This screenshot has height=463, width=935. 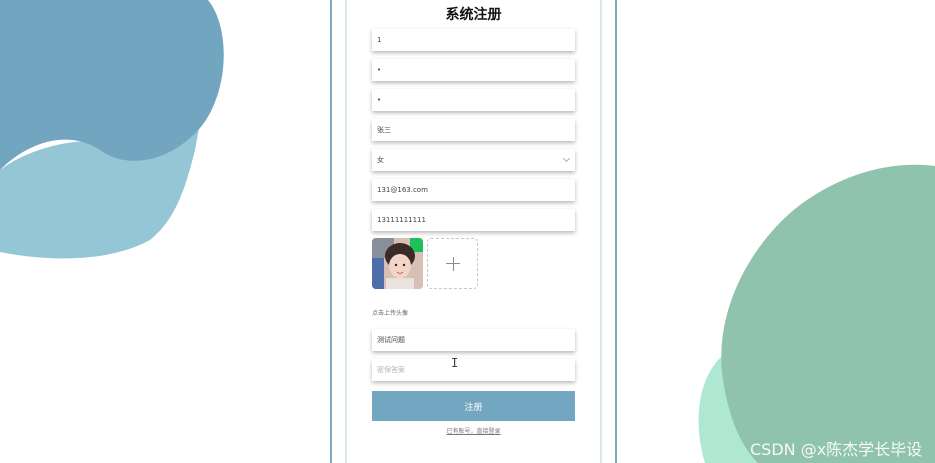 I want to click on confirm-password-input: •, so click(x=473, y=100).